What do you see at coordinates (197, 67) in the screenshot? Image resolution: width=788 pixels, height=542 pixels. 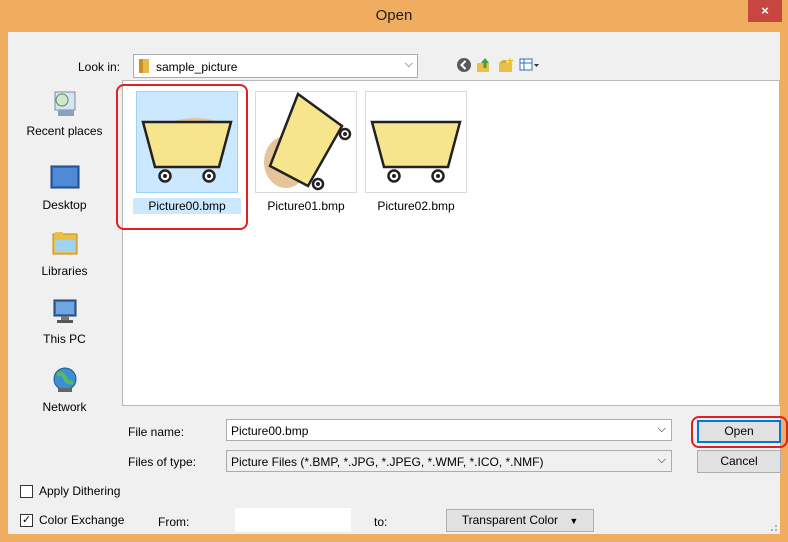 I see `look-in-value: sample_picture` at bounding box center [197, 67].